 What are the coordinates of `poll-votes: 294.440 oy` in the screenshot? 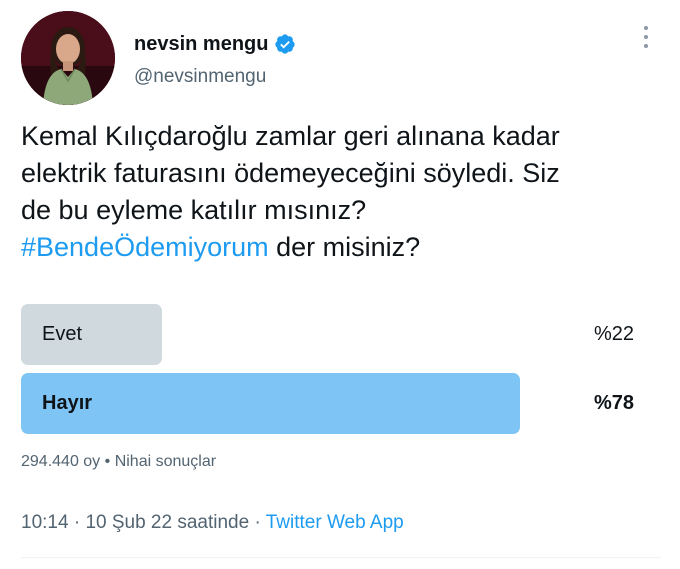 It's located at (61, 461).